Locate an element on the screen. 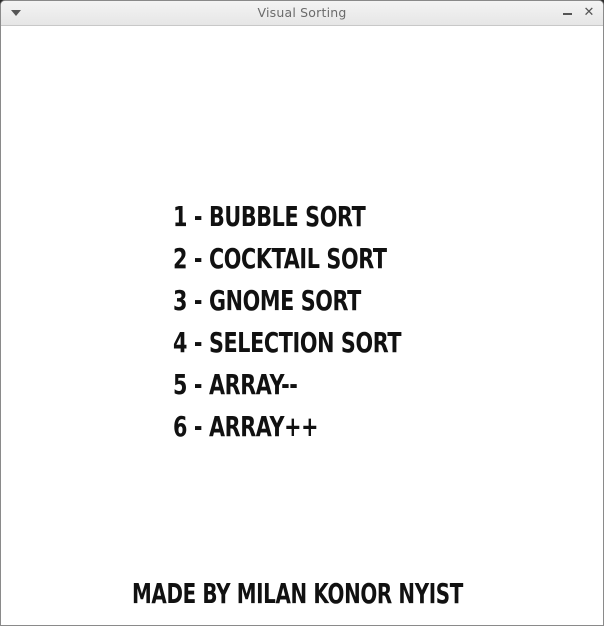 The image size is (604, 626). close-button: ✕ is located at coordinates (589, 13).